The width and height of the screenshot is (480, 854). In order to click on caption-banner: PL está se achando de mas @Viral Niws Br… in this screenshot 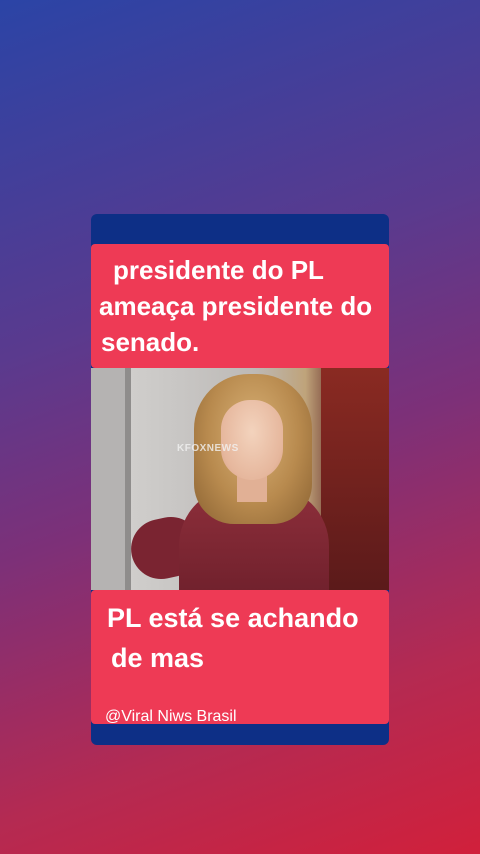, I will do `click(240, 657)`.